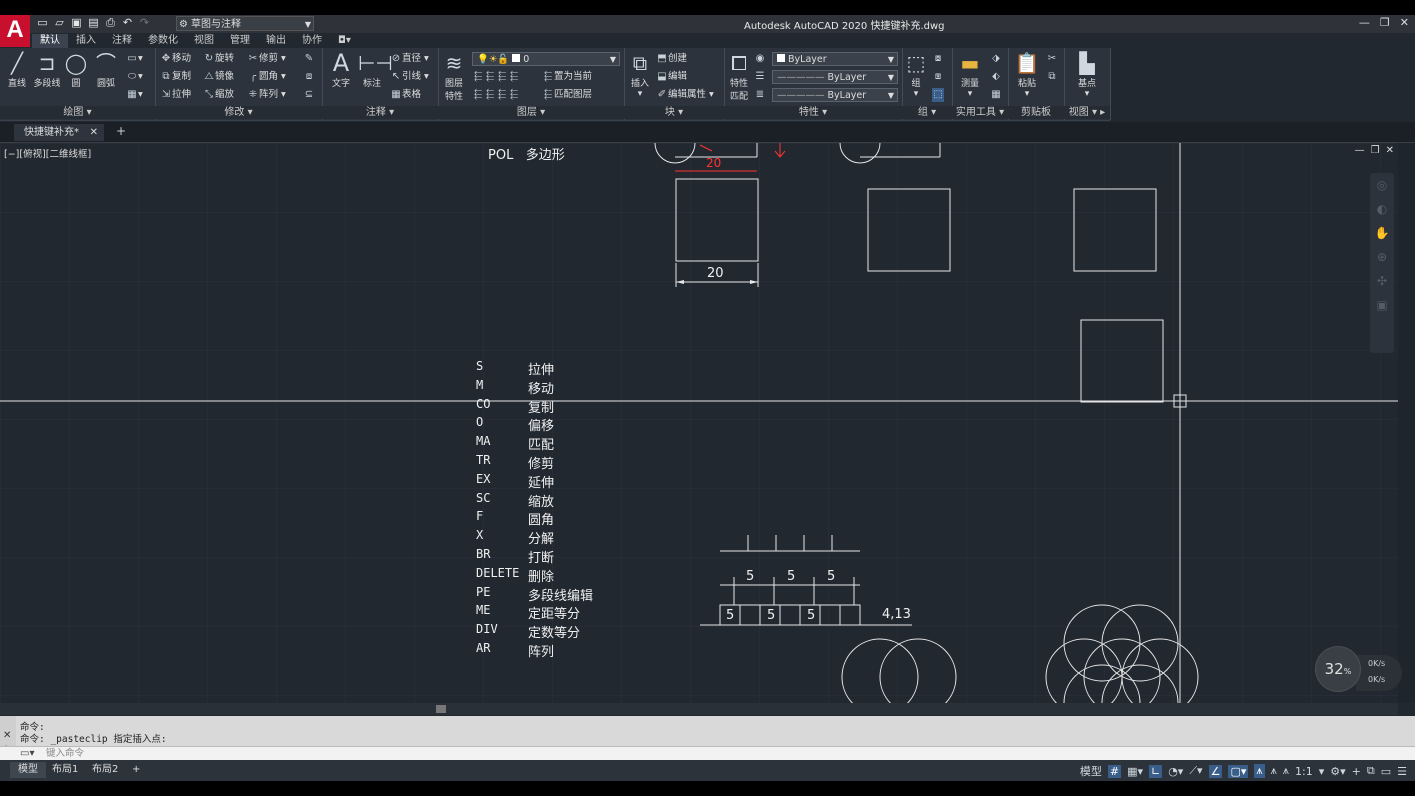 Image resolution: width=1415 pixels, height=796 pixels. Describe the element at coordinates (59, 132) in the screenshot. I see `document-tab: 快捷键补充* ✕` at that location.